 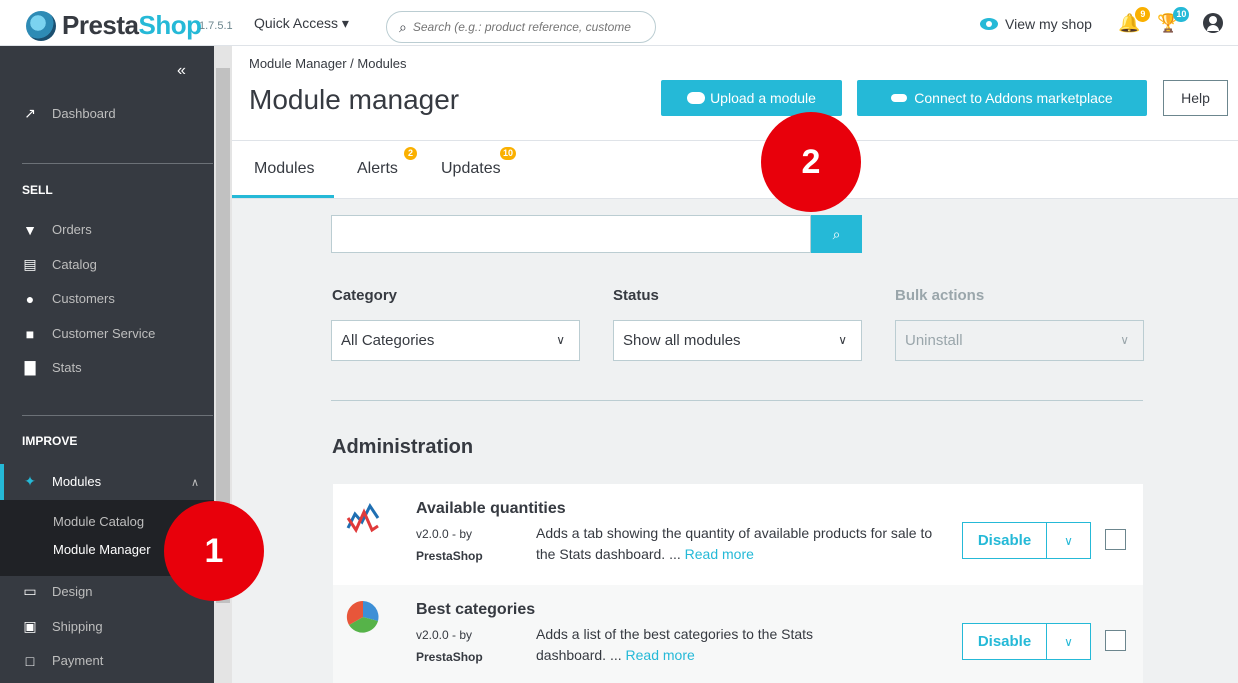 I want to click on header-search: ⌕, so click(x=521, y=27).